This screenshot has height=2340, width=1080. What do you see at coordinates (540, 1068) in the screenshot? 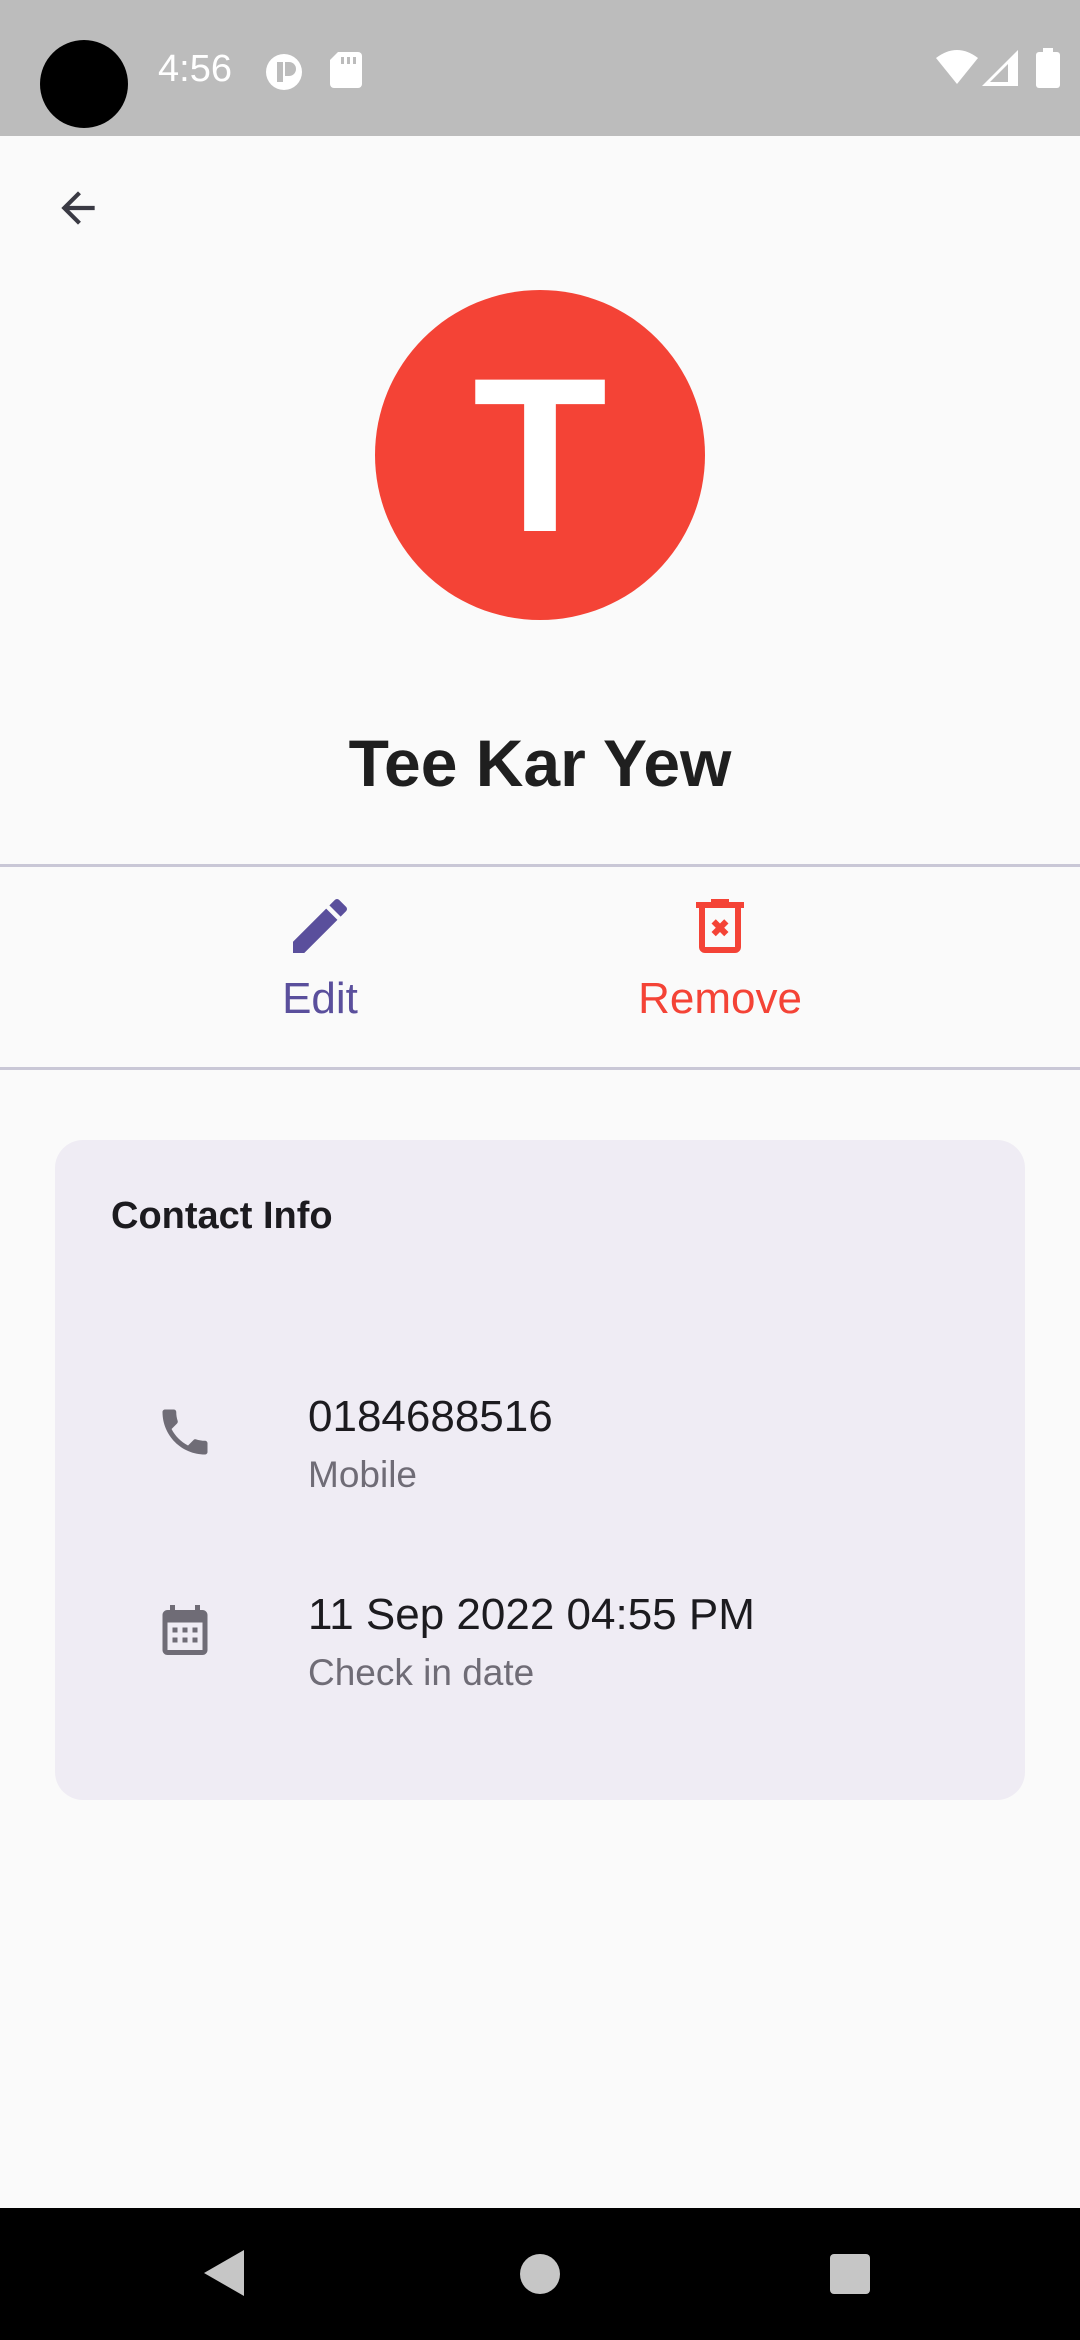
I see `divider-bottom` at bounding box center [540, 1068].